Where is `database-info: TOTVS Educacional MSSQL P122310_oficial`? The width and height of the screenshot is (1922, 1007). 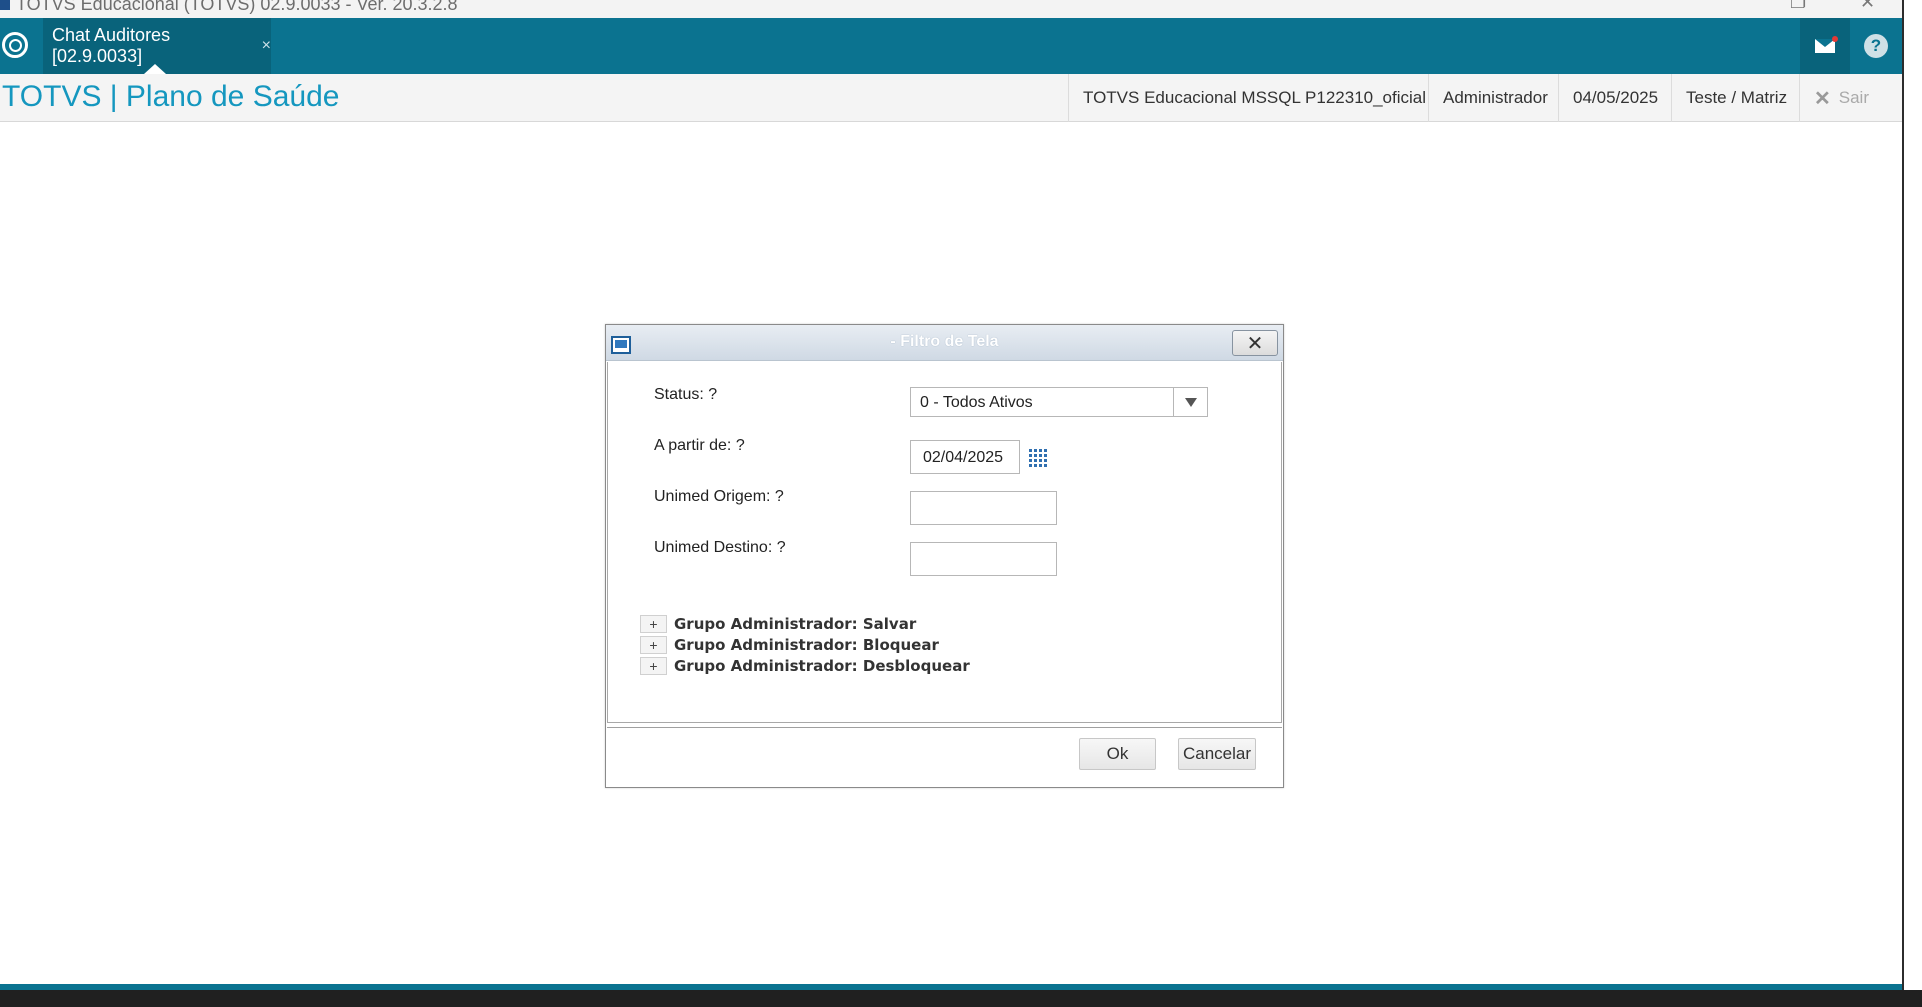 database-info: TOTVS Educacional MSSQL P122310_oficial is located at coordinates (1254, 98).